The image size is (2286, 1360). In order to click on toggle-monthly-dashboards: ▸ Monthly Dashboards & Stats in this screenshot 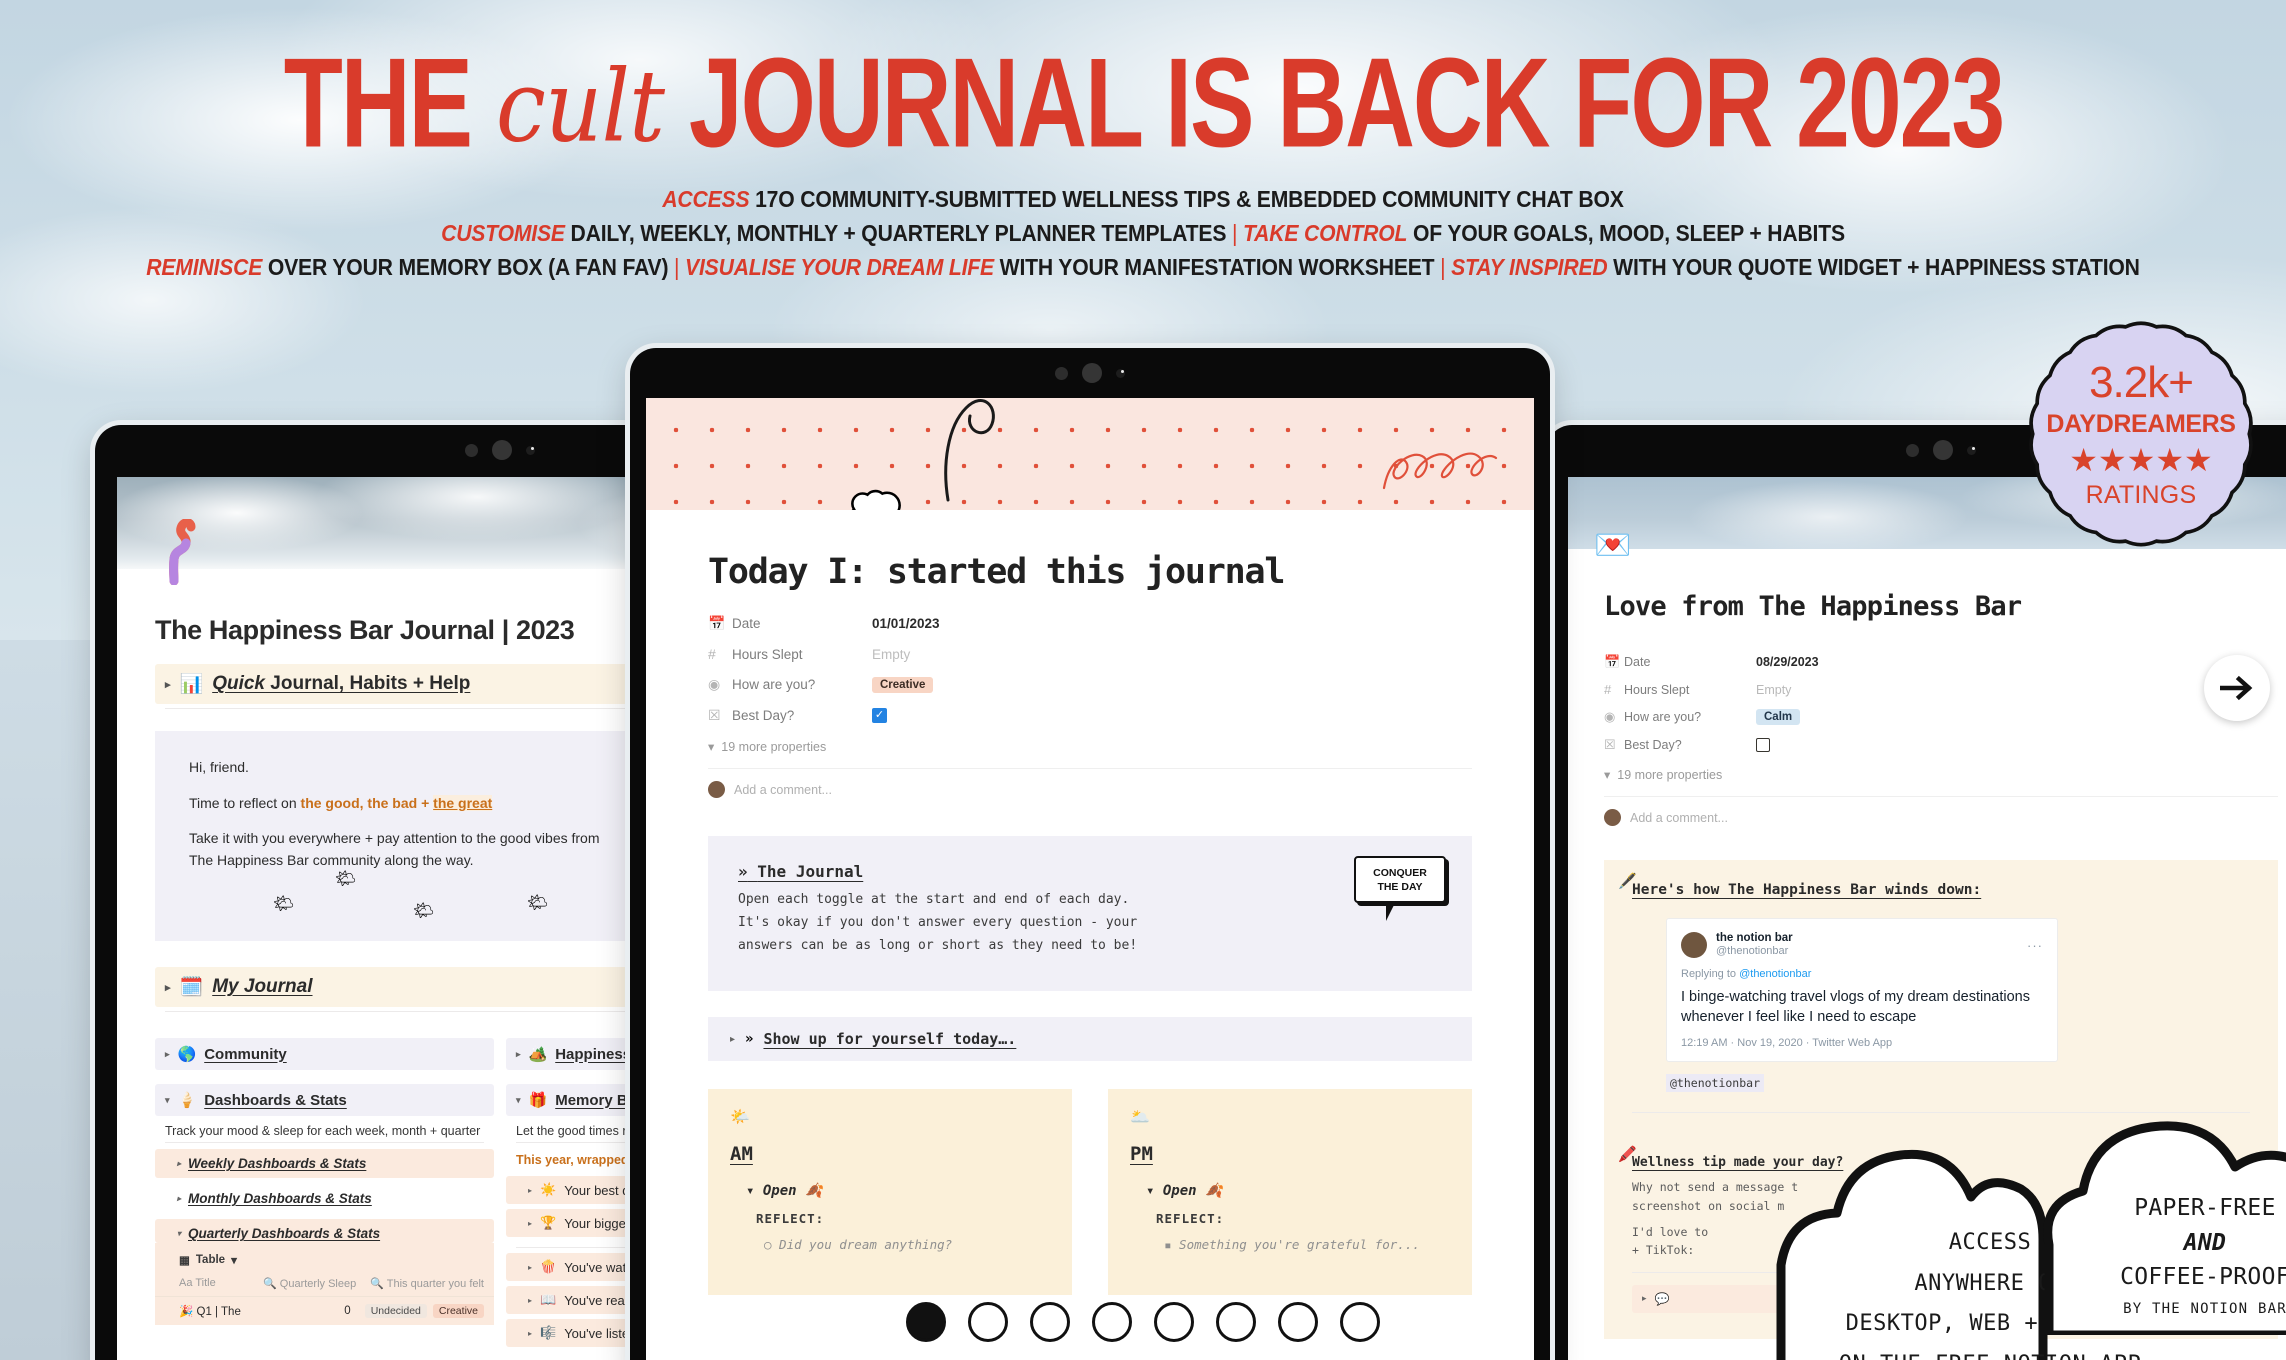, I will do `click(324, 1198)`.